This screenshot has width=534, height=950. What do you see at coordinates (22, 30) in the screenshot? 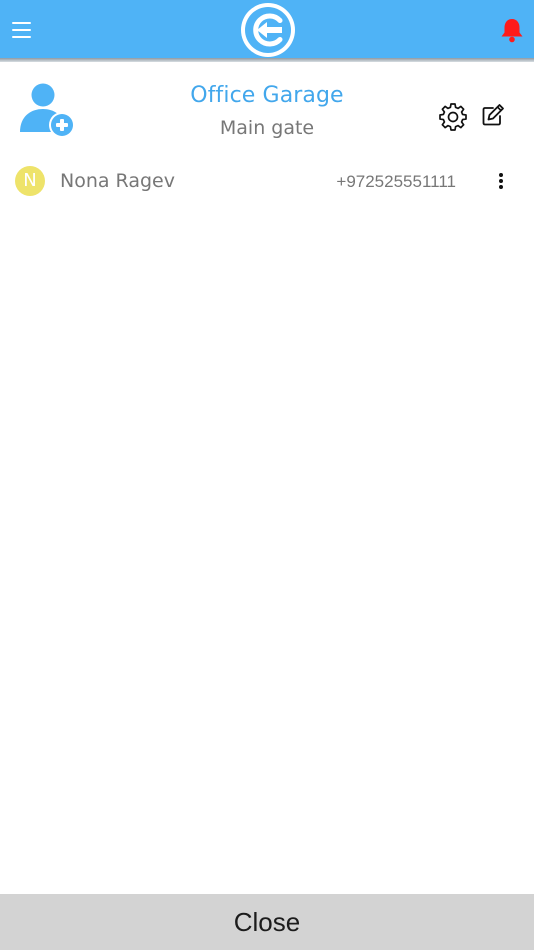
I see `hamburger-menu-icon` at bounding box center [22, 30].